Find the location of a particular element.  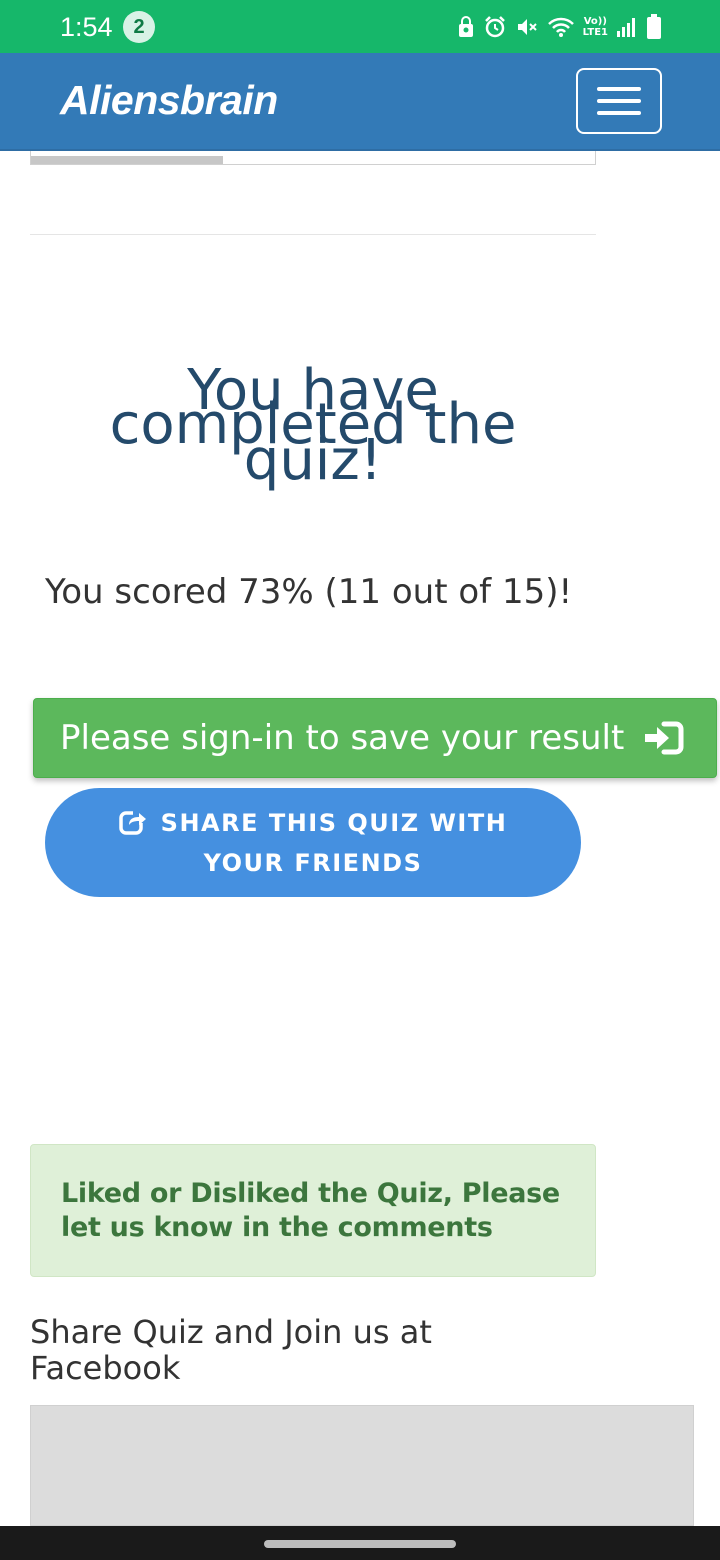

battery-icon is located at coordinates (654, 27).